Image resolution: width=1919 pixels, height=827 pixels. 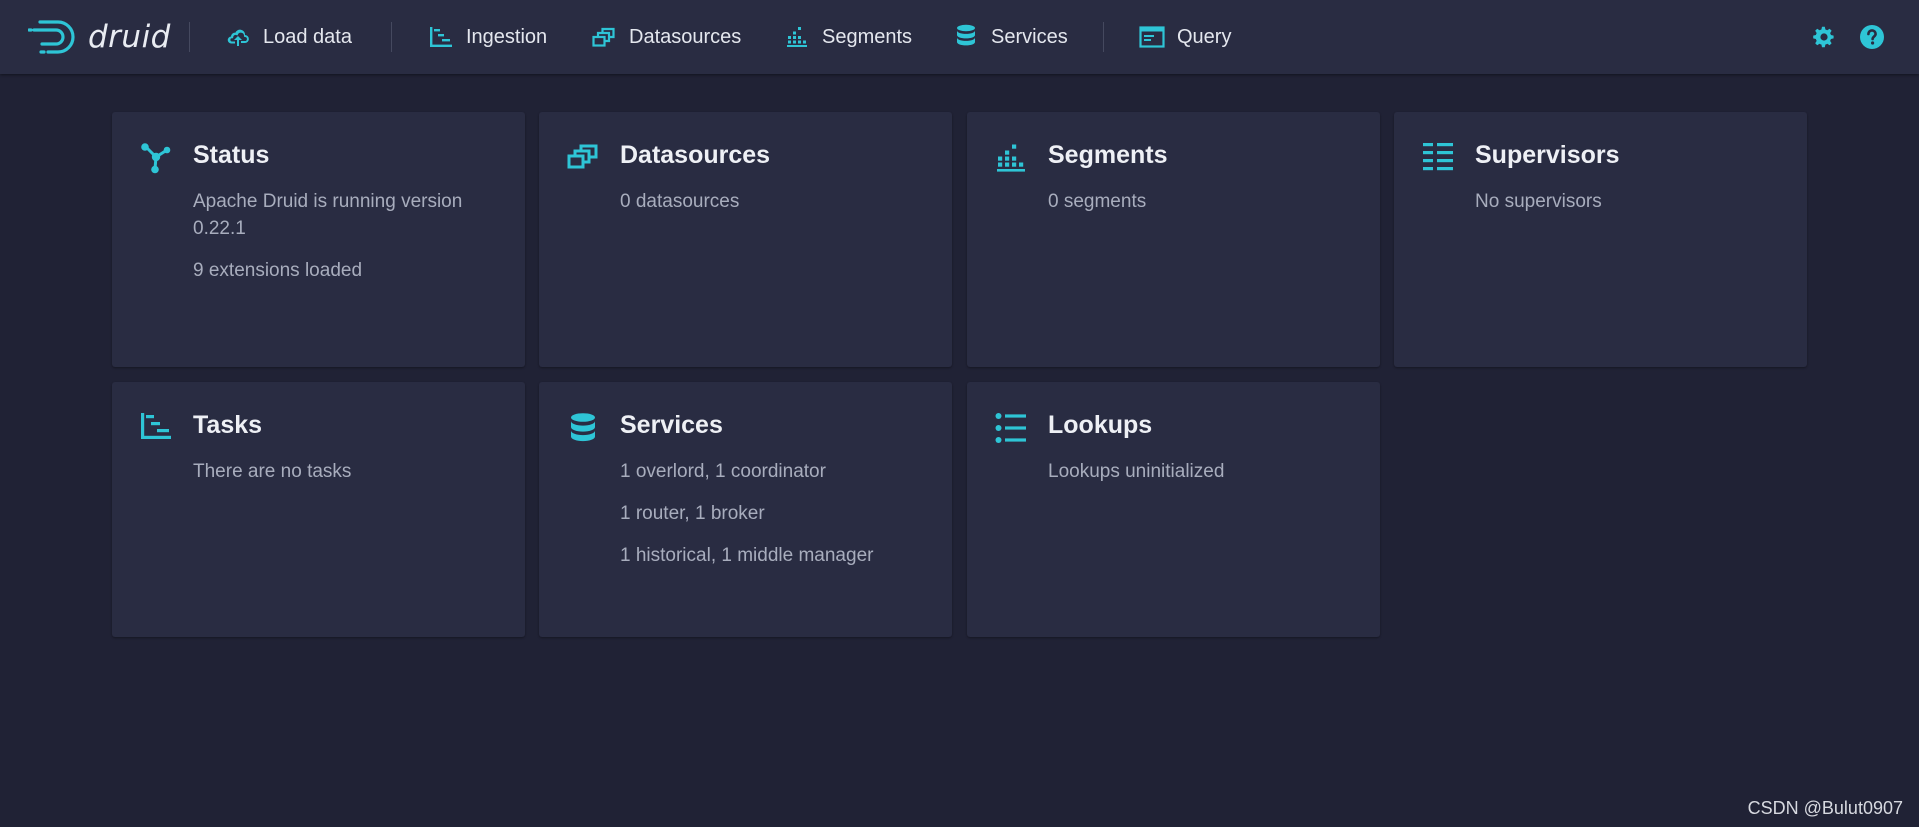 I want to click on nav-label: Datasources, so click(x=685, y=36).